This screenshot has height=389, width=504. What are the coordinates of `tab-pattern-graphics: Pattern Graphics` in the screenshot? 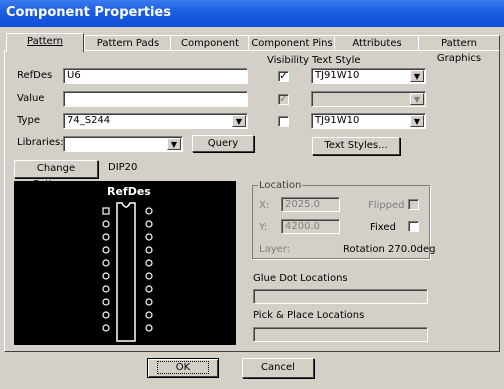 It's located at (459, 49).